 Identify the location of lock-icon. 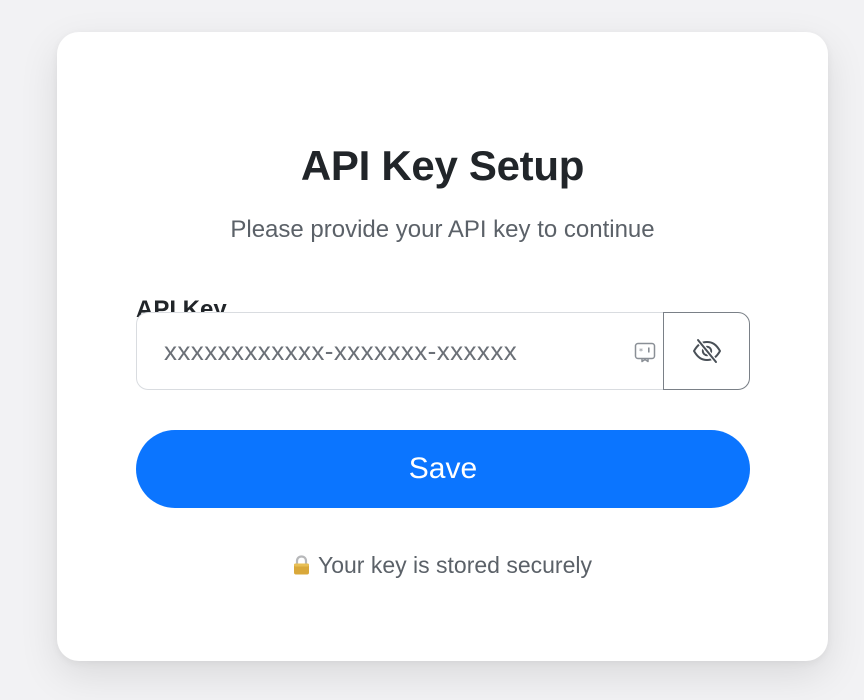
(301, 564).